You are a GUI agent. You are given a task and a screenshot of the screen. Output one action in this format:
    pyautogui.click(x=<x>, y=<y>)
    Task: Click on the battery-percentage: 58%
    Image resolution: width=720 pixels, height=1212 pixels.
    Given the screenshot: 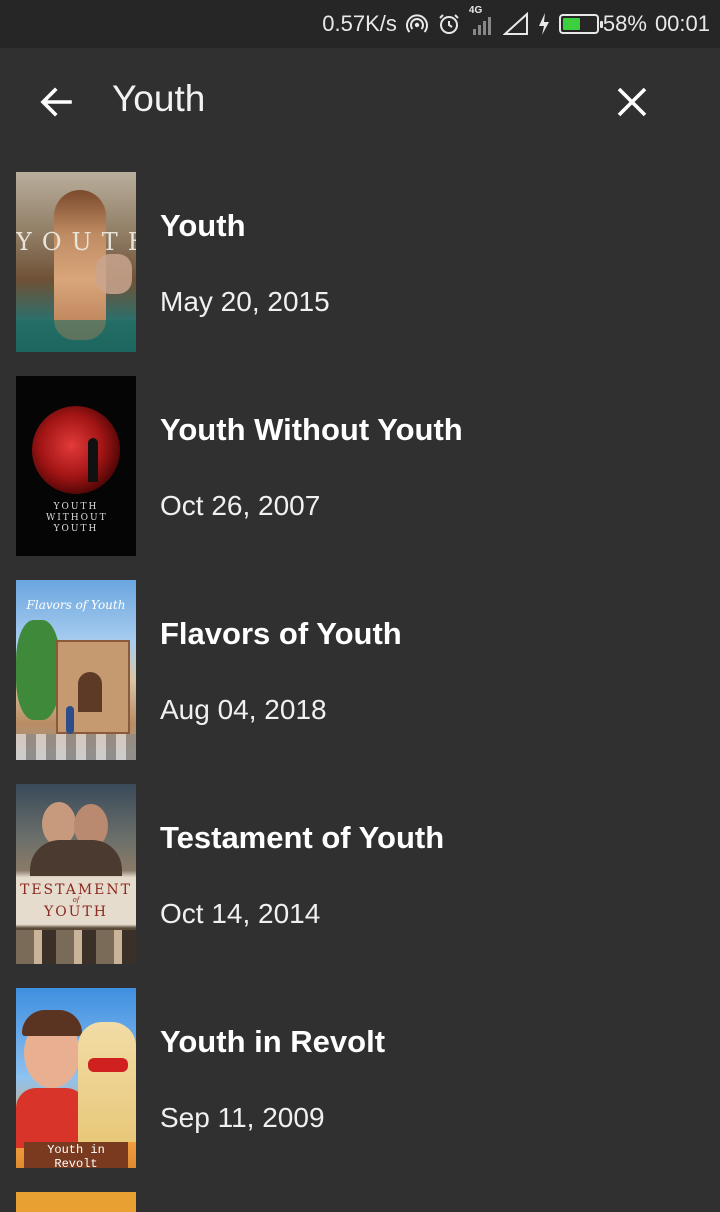 What is the action you would take?
    pyautogui.click(x=624, y=23)
    